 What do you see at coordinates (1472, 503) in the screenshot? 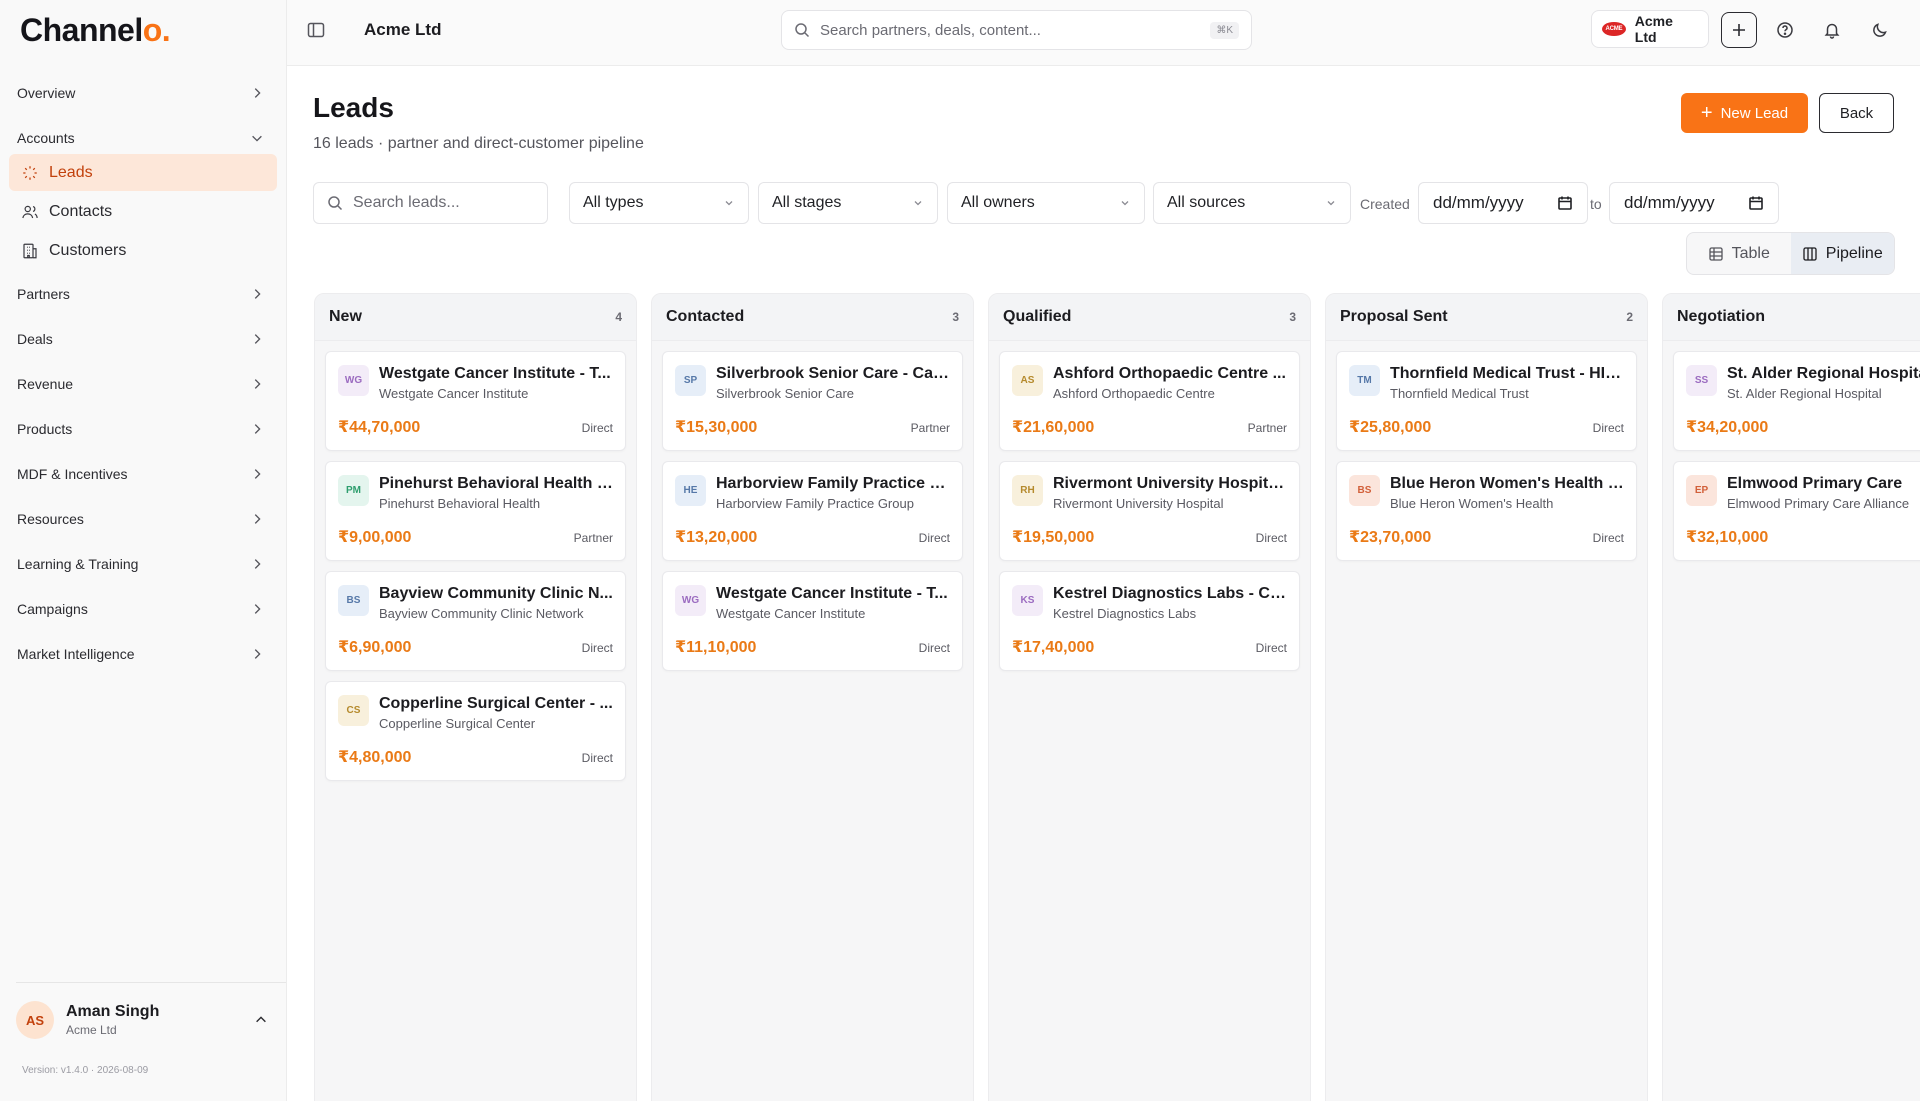
I see `lead-organization: Blue Heron Women's Health` at bounding box center [1472, 503].